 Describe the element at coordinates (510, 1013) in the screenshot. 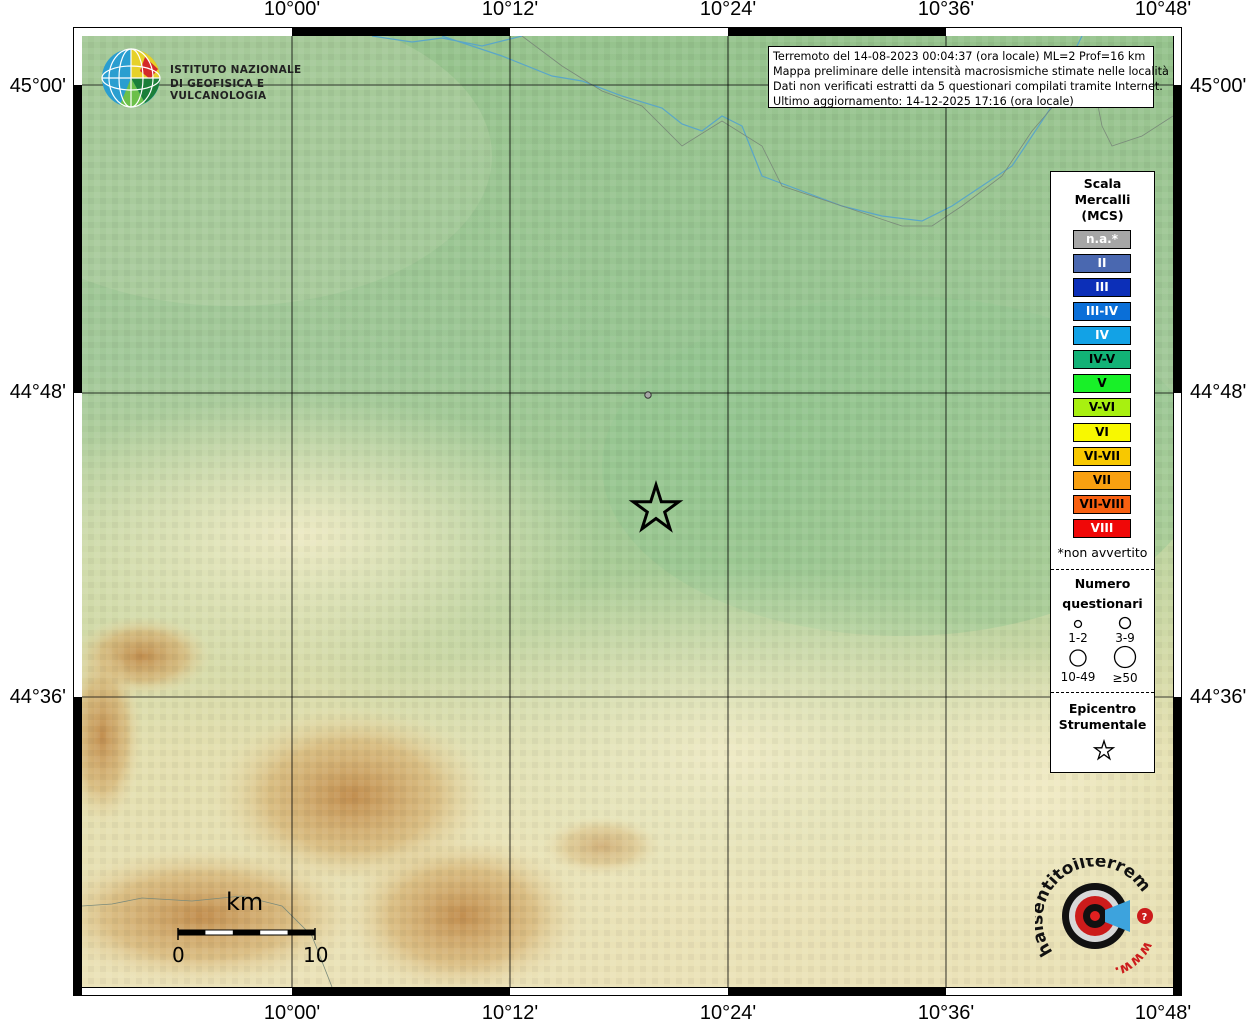

I see `lon-label-bottom-2: 10°12'` at that location.